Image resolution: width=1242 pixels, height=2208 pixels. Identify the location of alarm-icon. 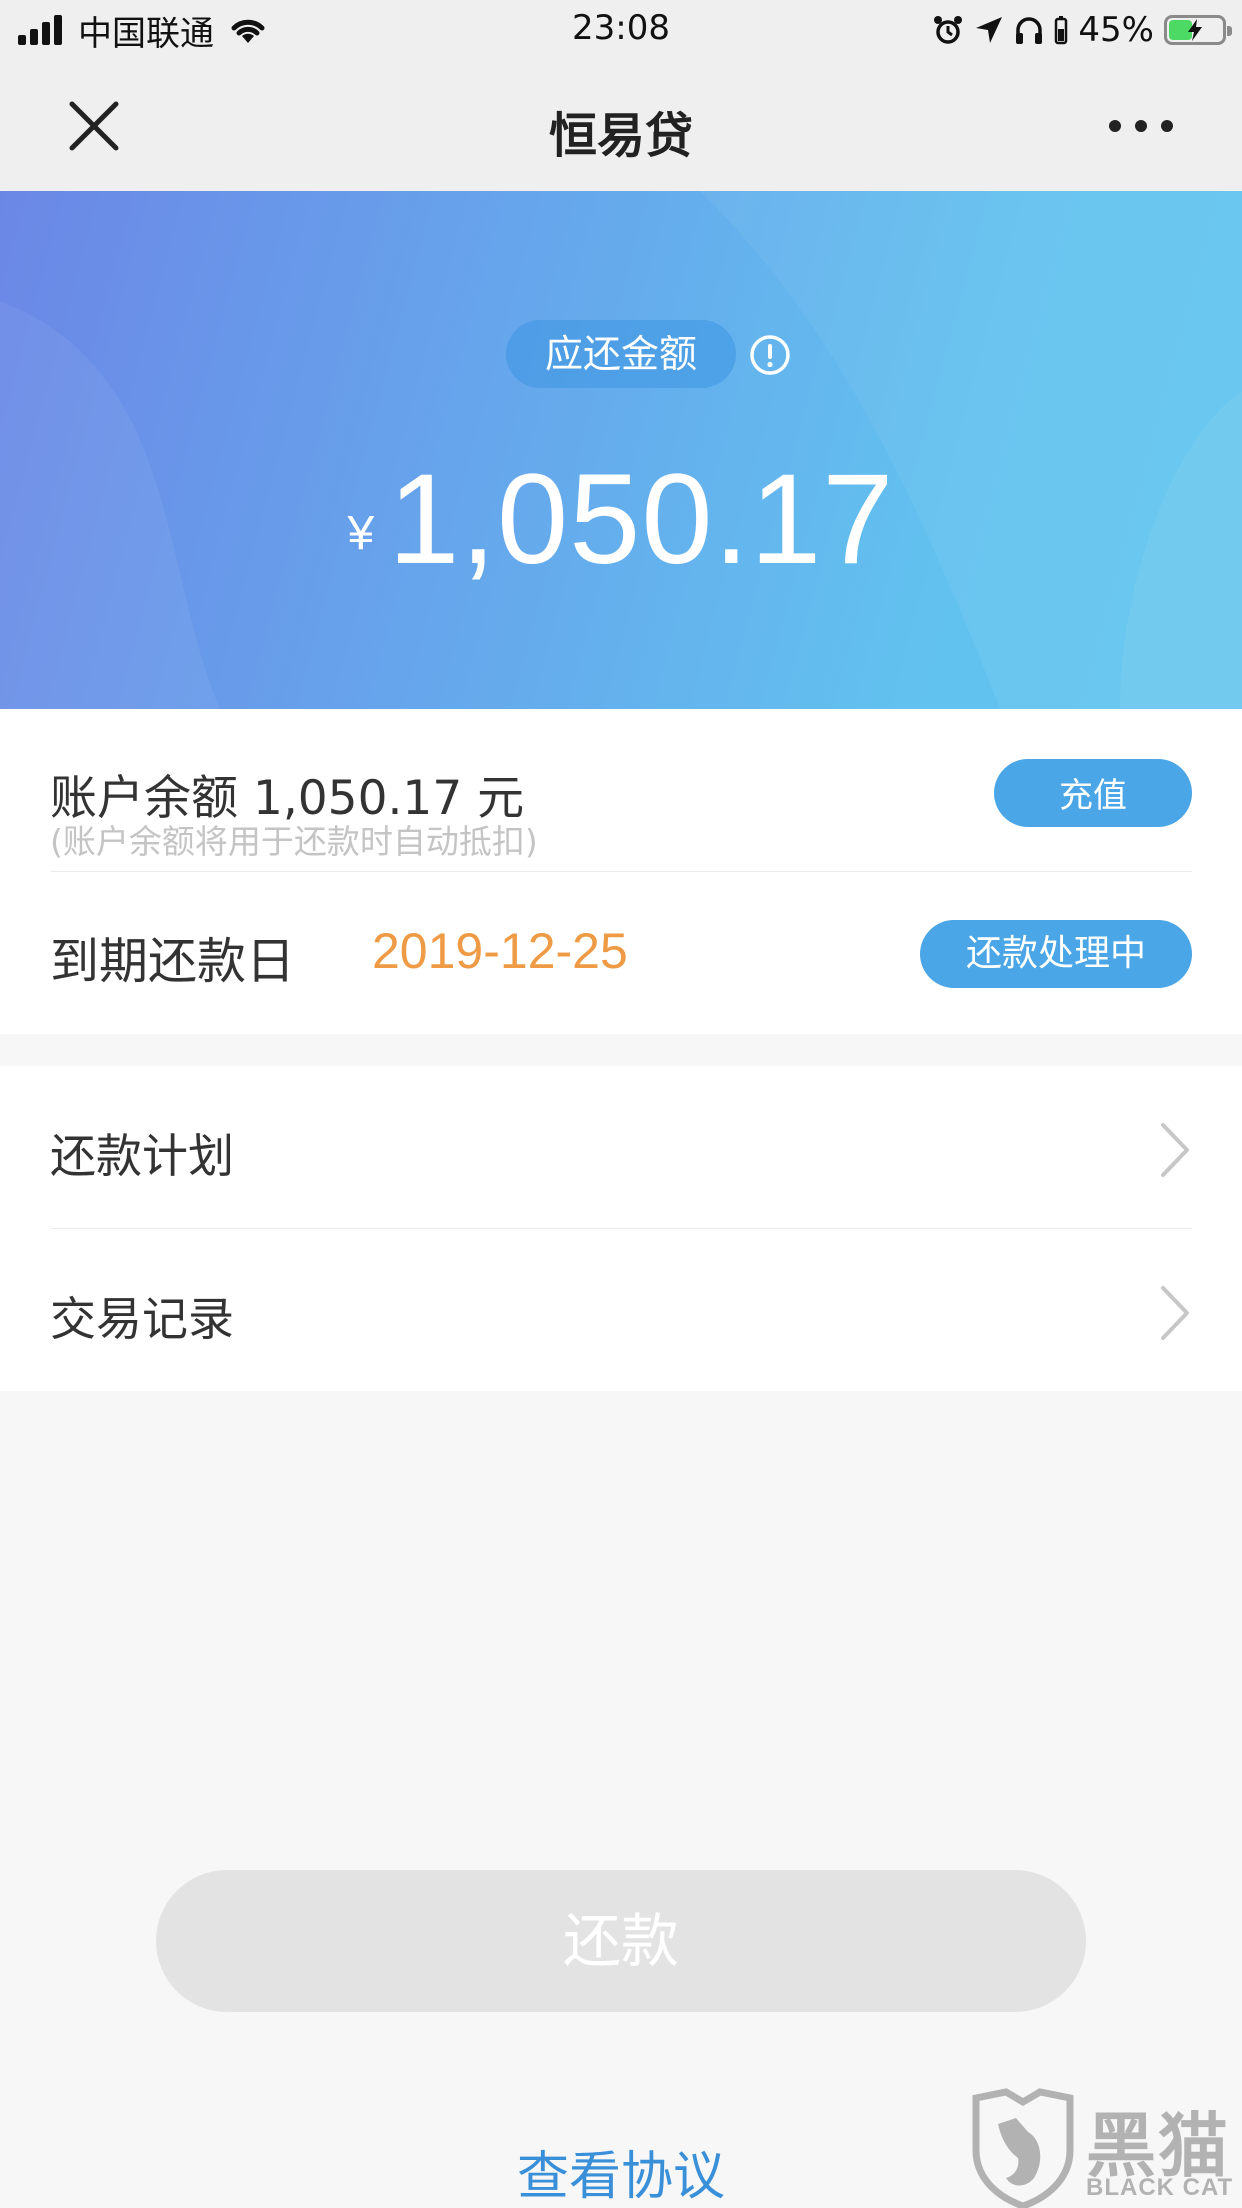
(948, 30).